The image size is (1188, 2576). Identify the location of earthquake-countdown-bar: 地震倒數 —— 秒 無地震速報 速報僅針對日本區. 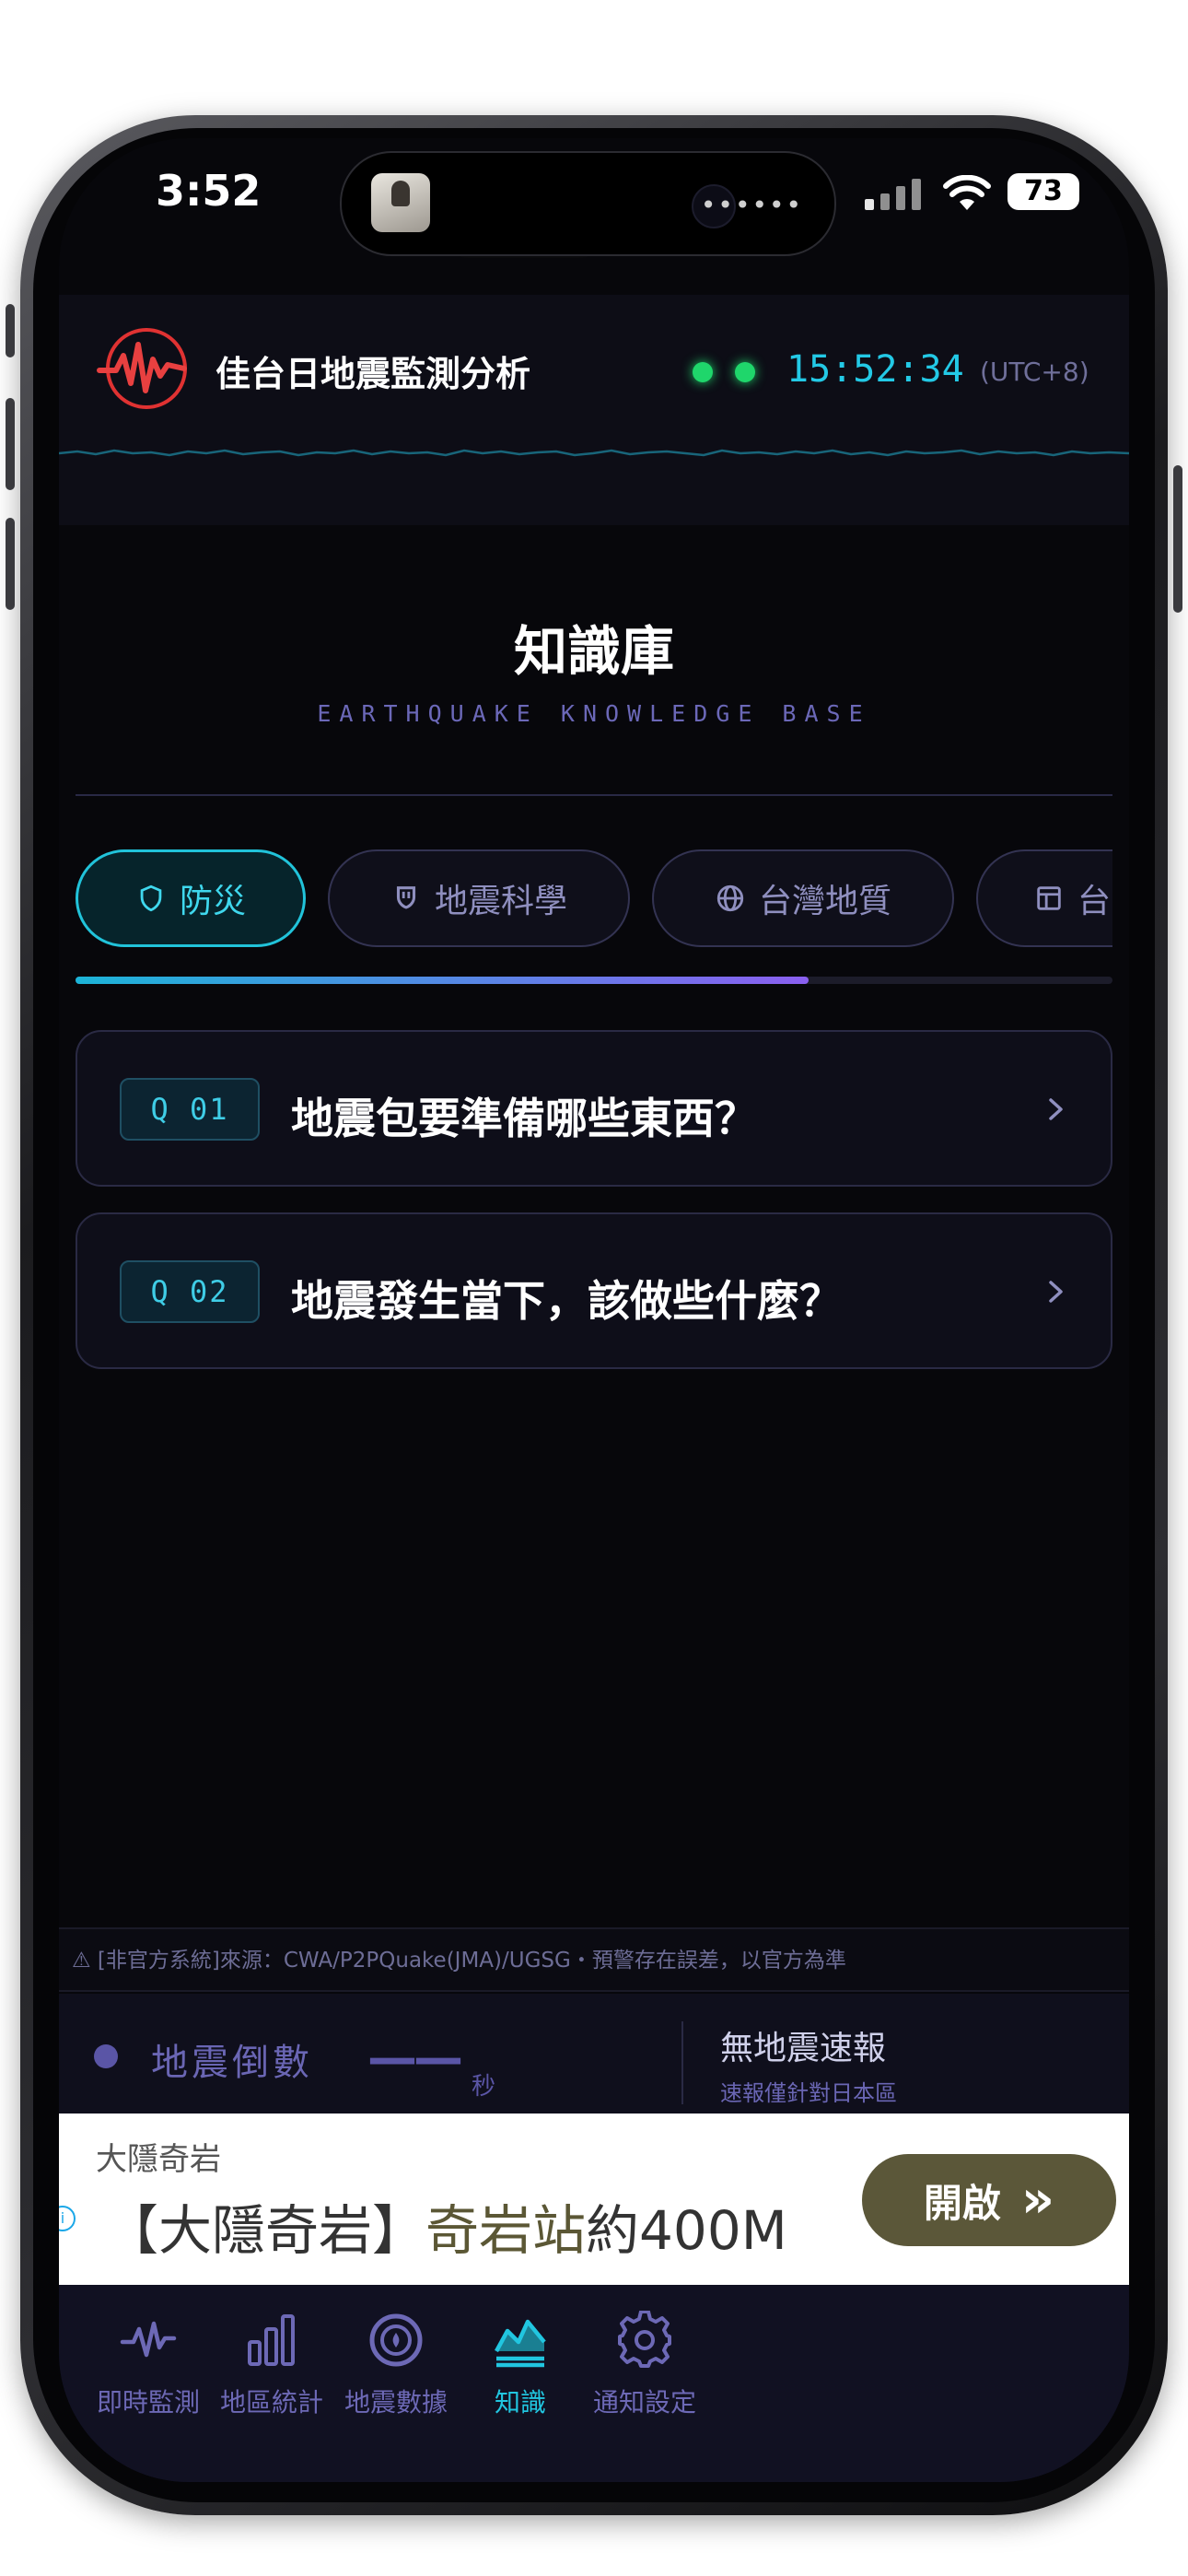
(594, 2053).